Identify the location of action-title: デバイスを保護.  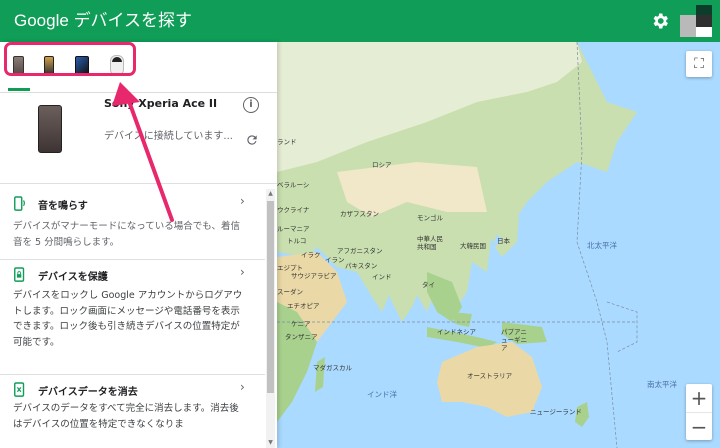
(73, 277).